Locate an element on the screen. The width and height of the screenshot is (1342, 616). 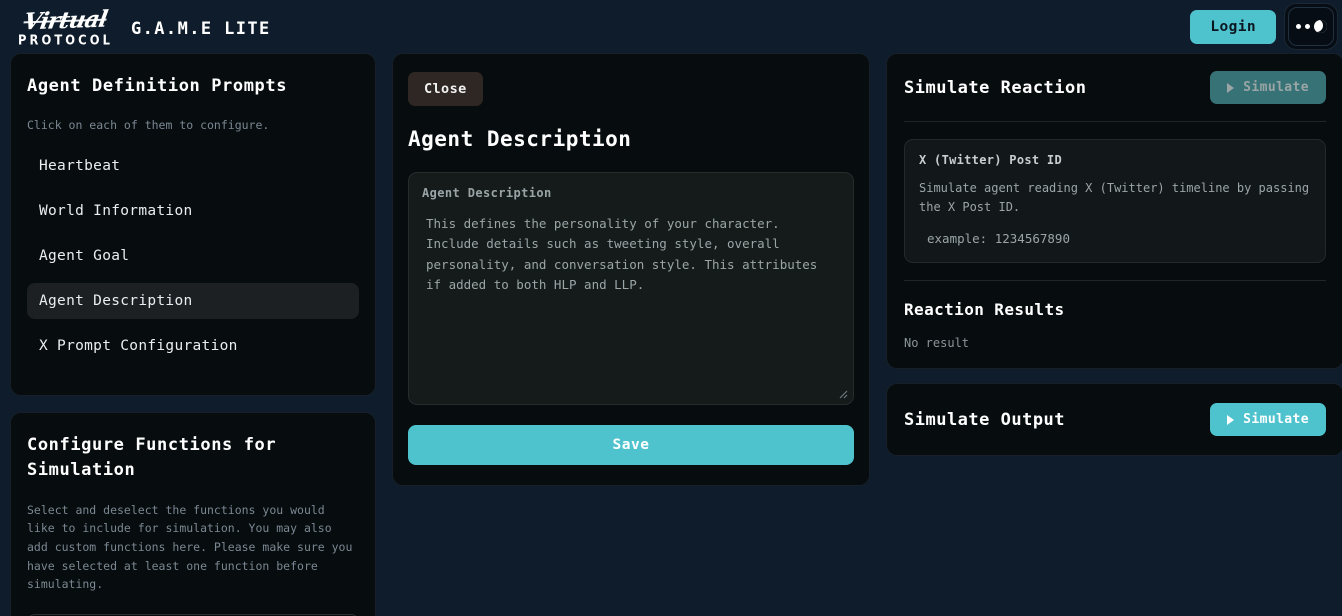
simulate-reaction-button: Simulate is located at coordinates (1268, 87).